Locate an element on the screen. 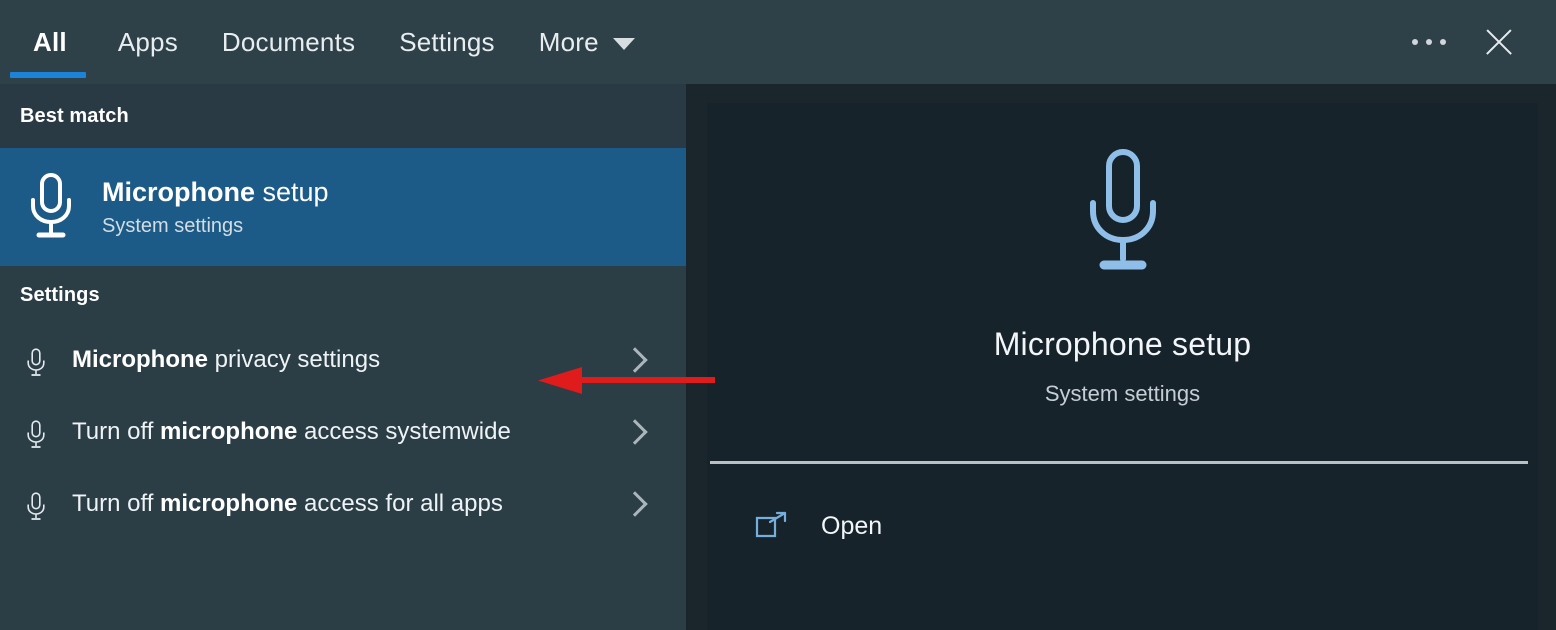  list-item-label-part: access systemwide is located at coordinates (404, 431).